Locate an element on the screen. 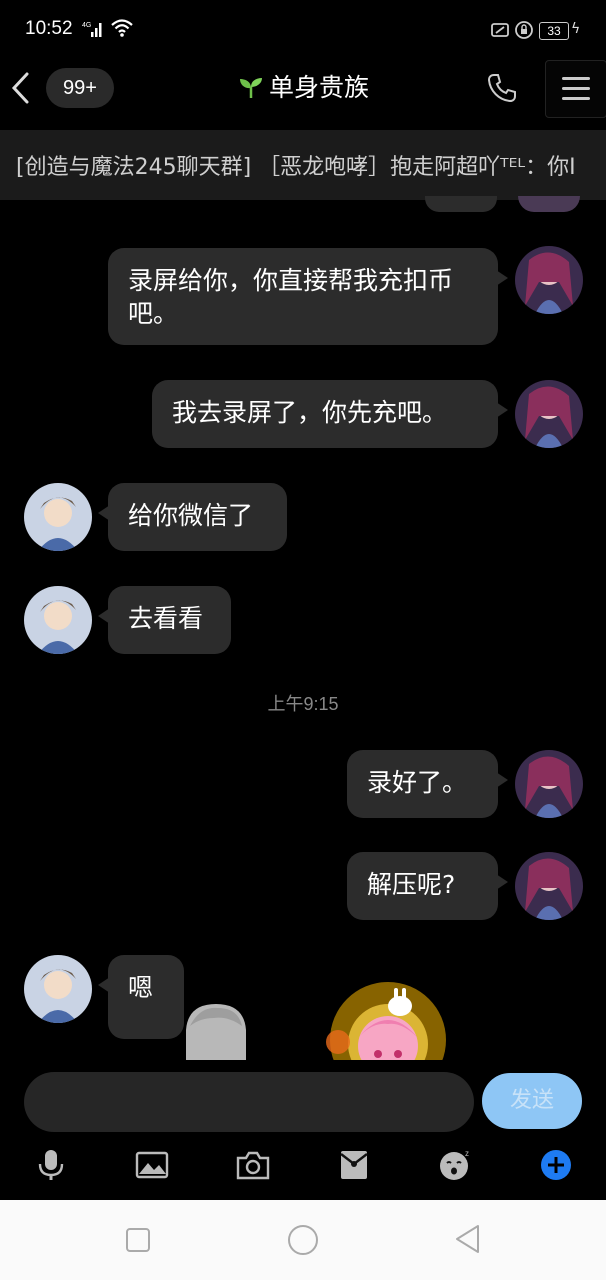 This screenshot has width=606, height=1280. message-text: 录好了。 is located at coordinates (417, 782).